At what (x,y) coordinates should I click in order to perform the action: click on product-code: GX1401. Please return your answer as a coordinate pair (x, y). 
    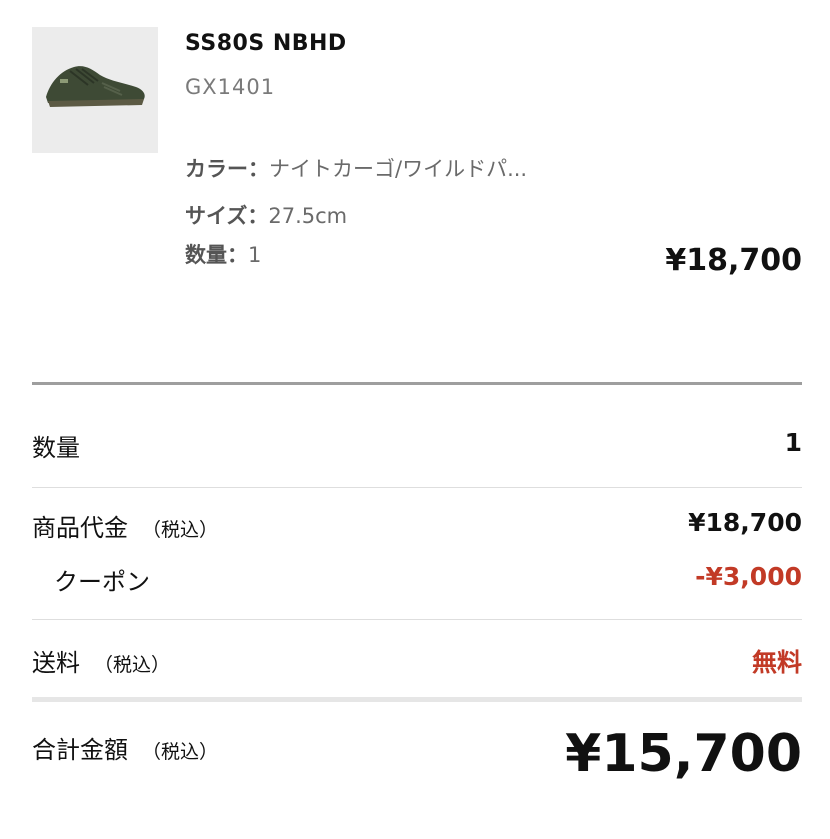
    Looking at the image, I should click on (230, 87).